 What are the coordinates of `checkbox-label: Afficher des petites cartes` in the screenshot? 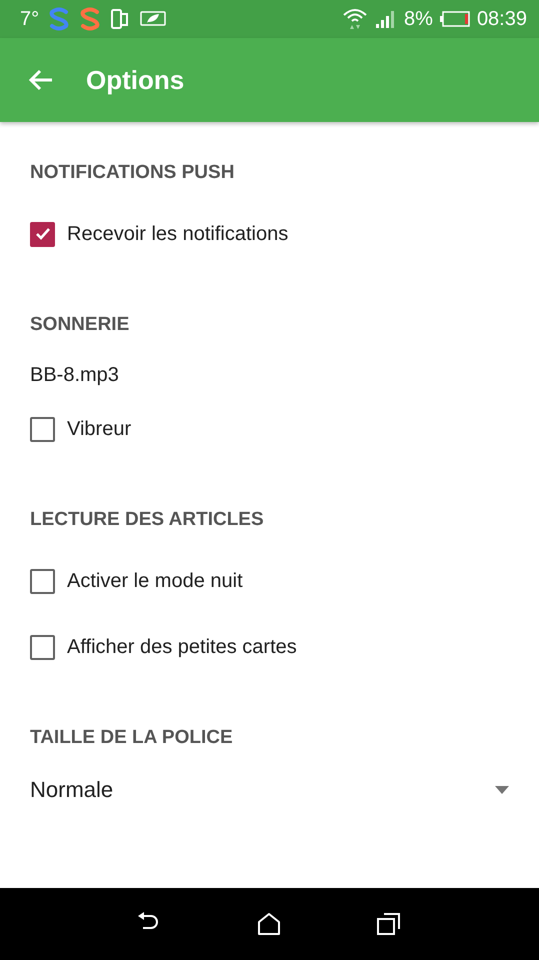 It's located at (182, 647).